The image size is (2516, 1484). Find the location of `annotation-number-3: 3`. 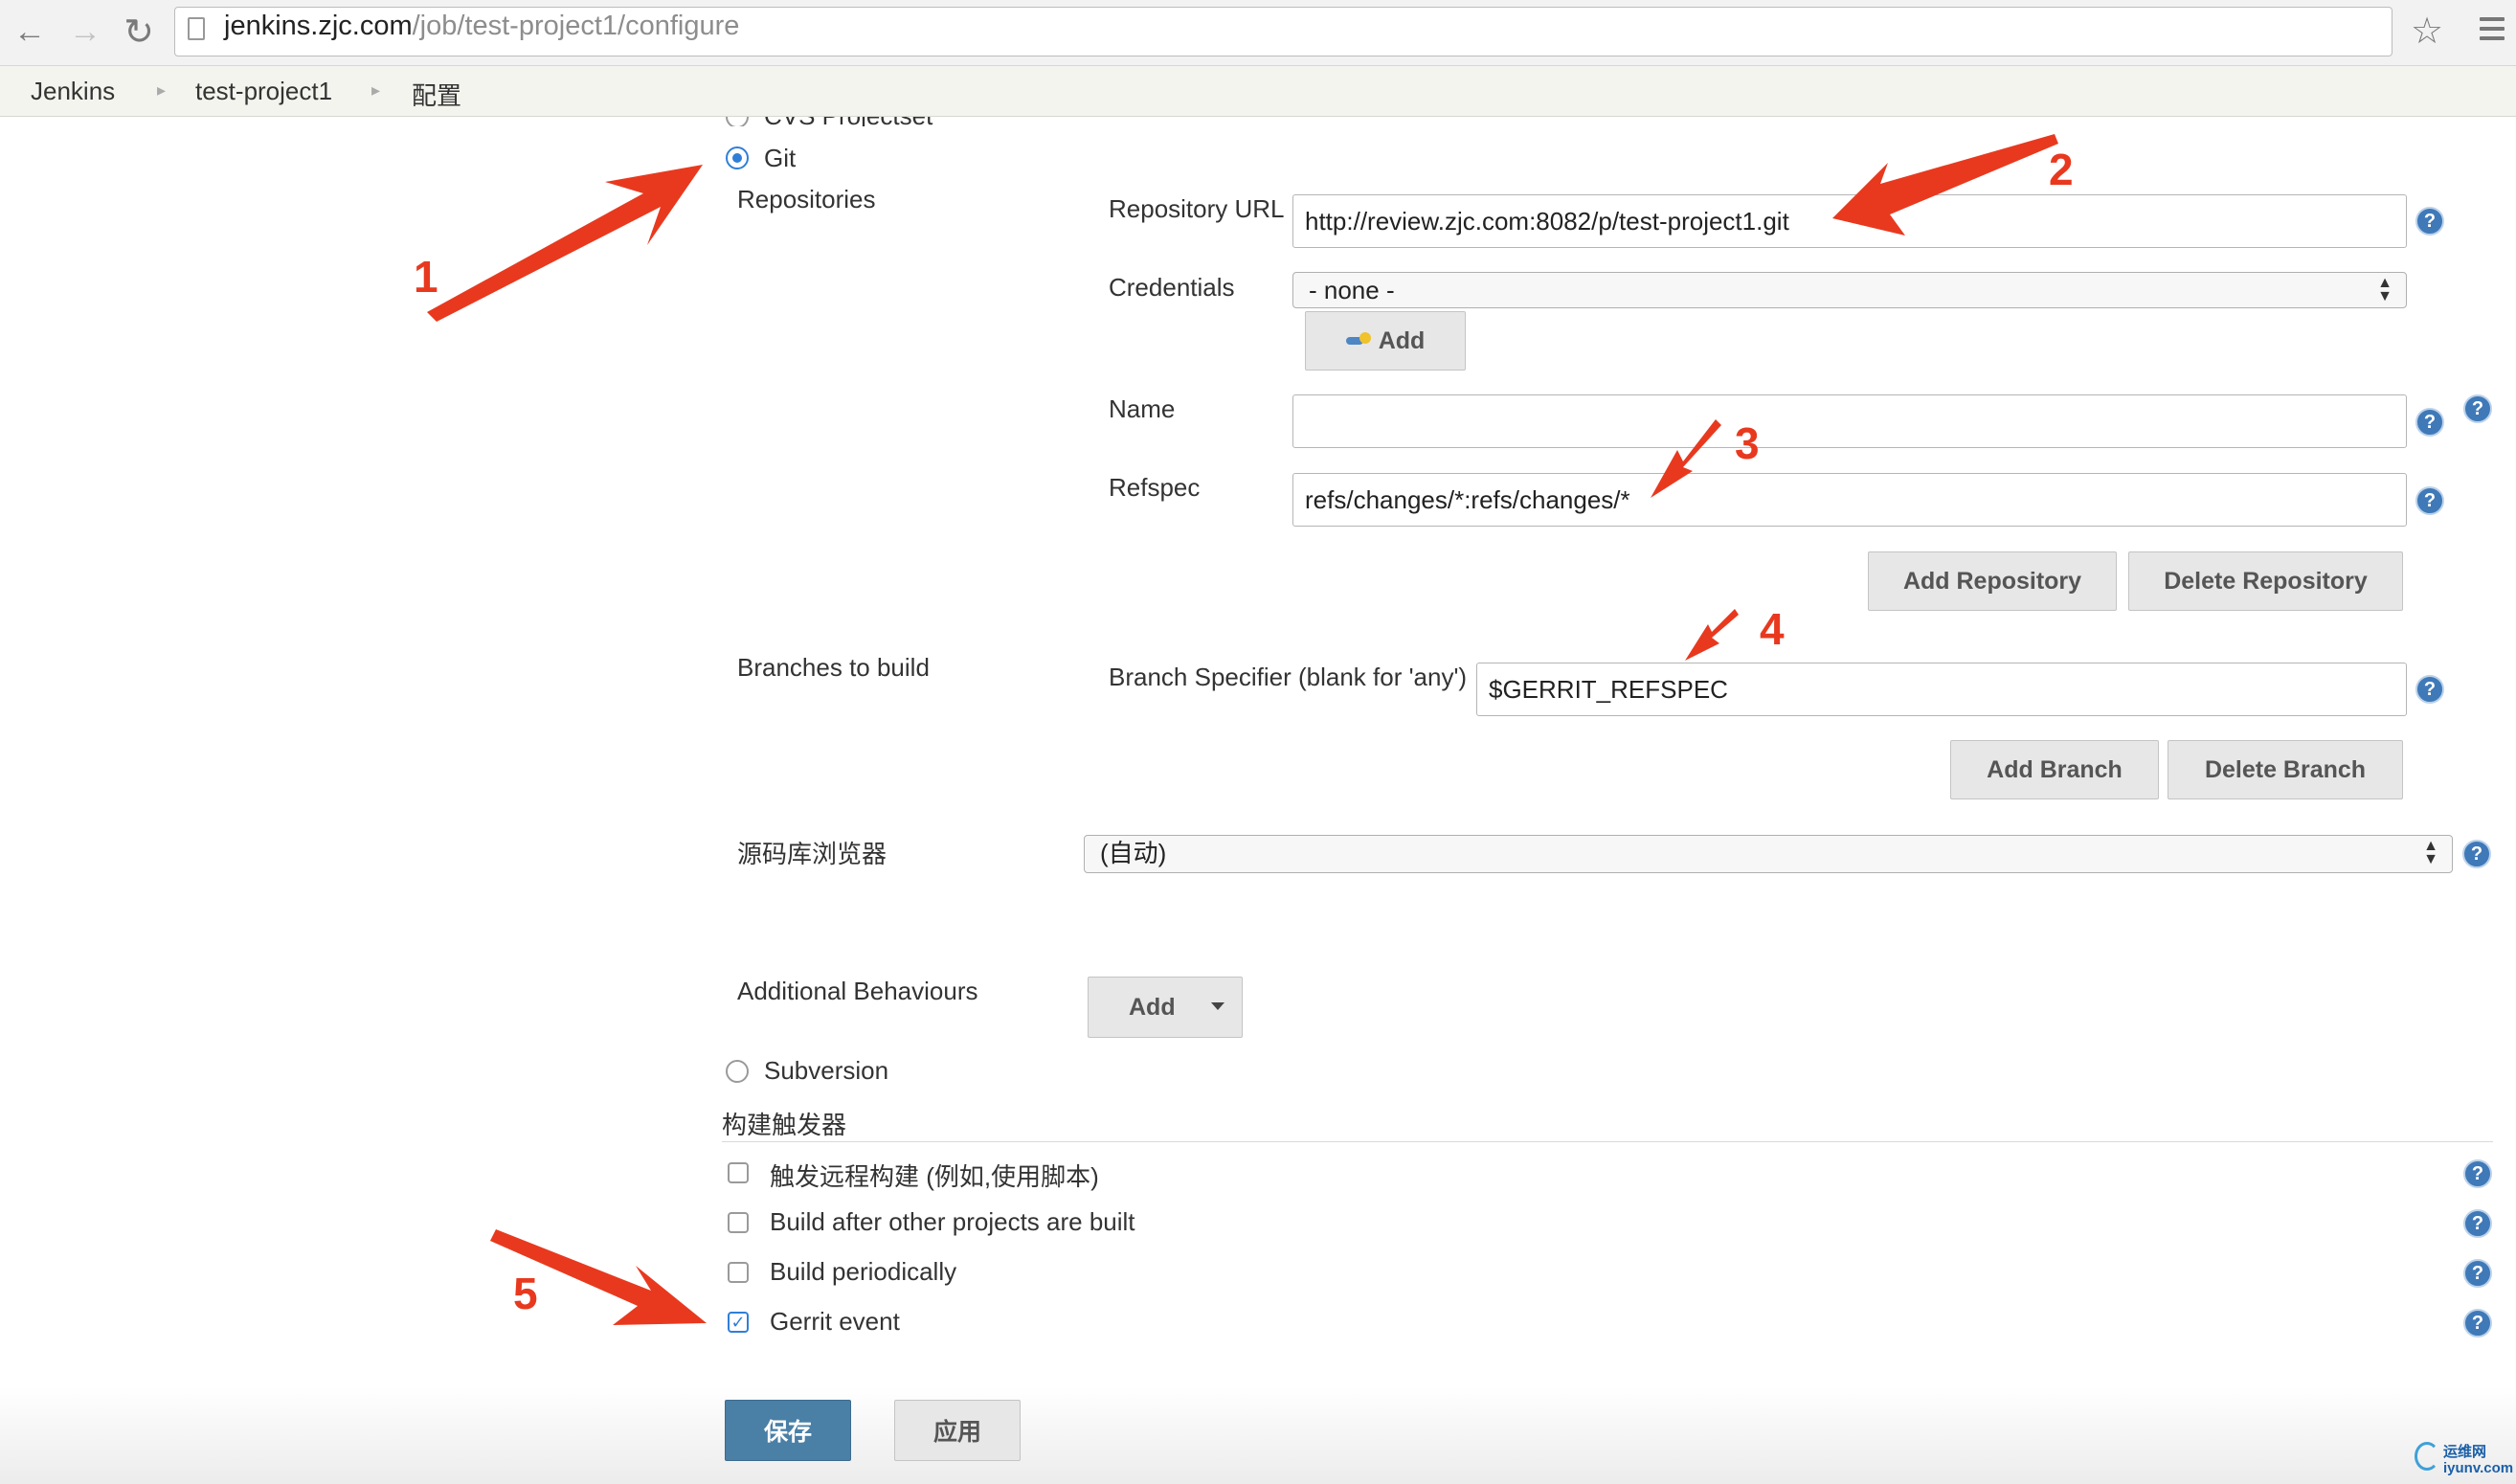

annotation-number-3: 3 is located at coordinates (1748, 443).